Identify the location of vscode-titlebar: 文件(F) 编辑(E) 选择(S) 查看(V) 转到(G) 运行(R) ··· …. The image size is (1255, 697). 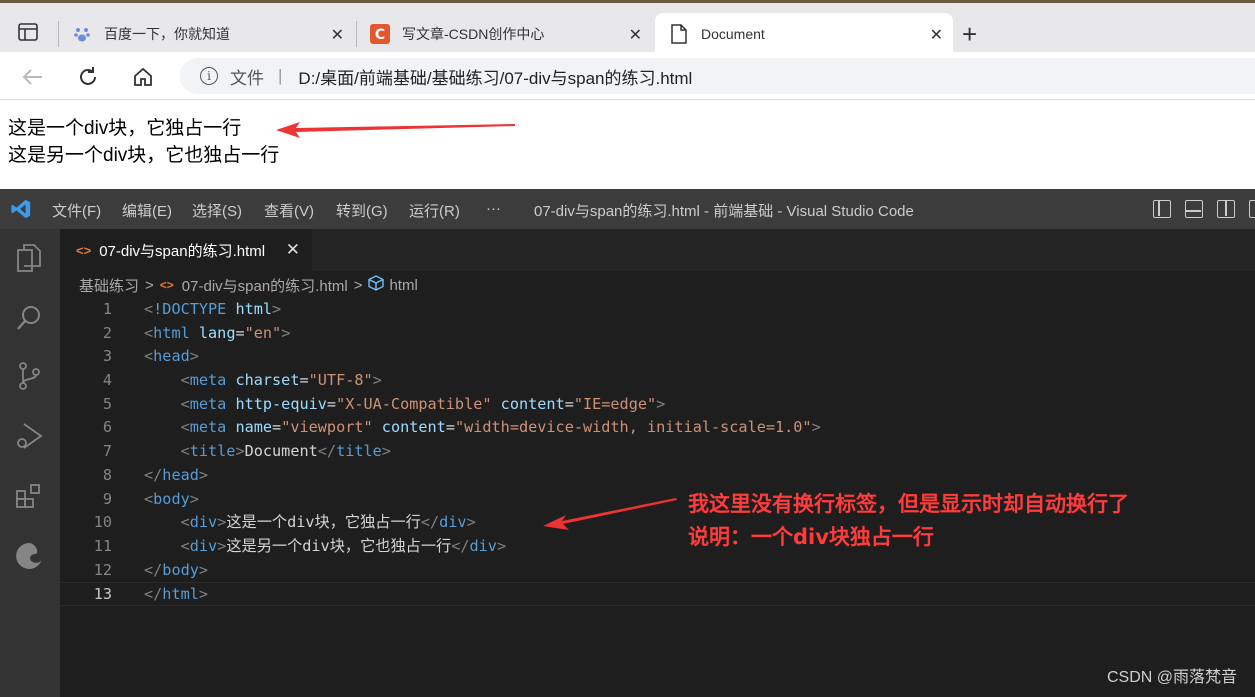
(627, 209).